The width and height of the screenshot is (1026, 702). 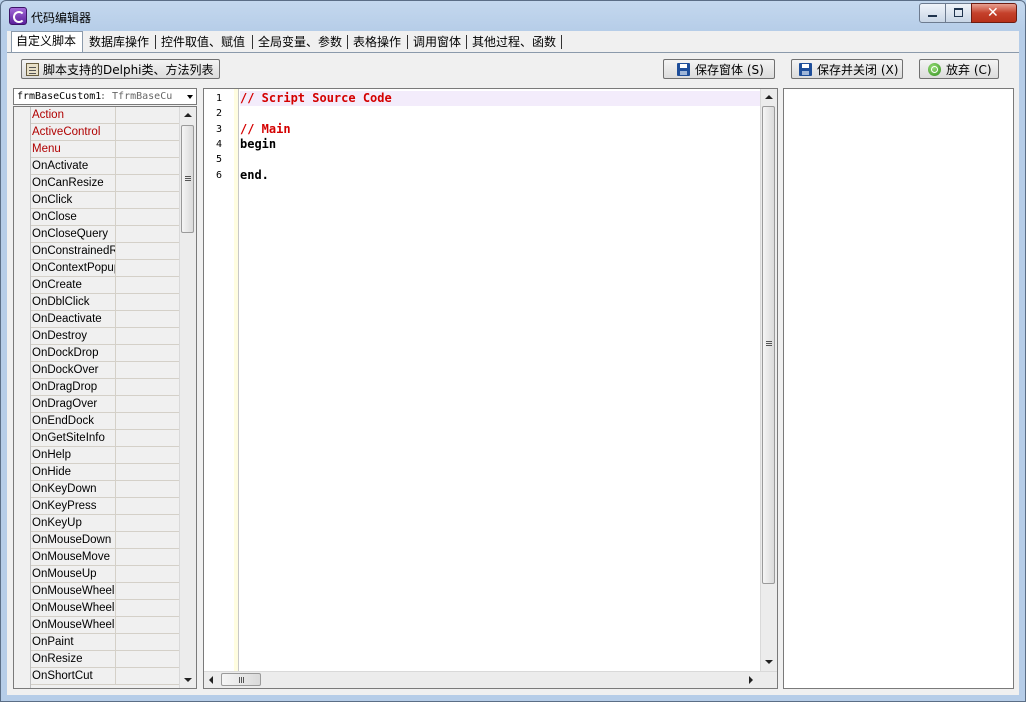 What do you see at coordinates (106, 489) in the screenshot?
I see `property-row: OnKeyDown` at bounding box center [106, 489].